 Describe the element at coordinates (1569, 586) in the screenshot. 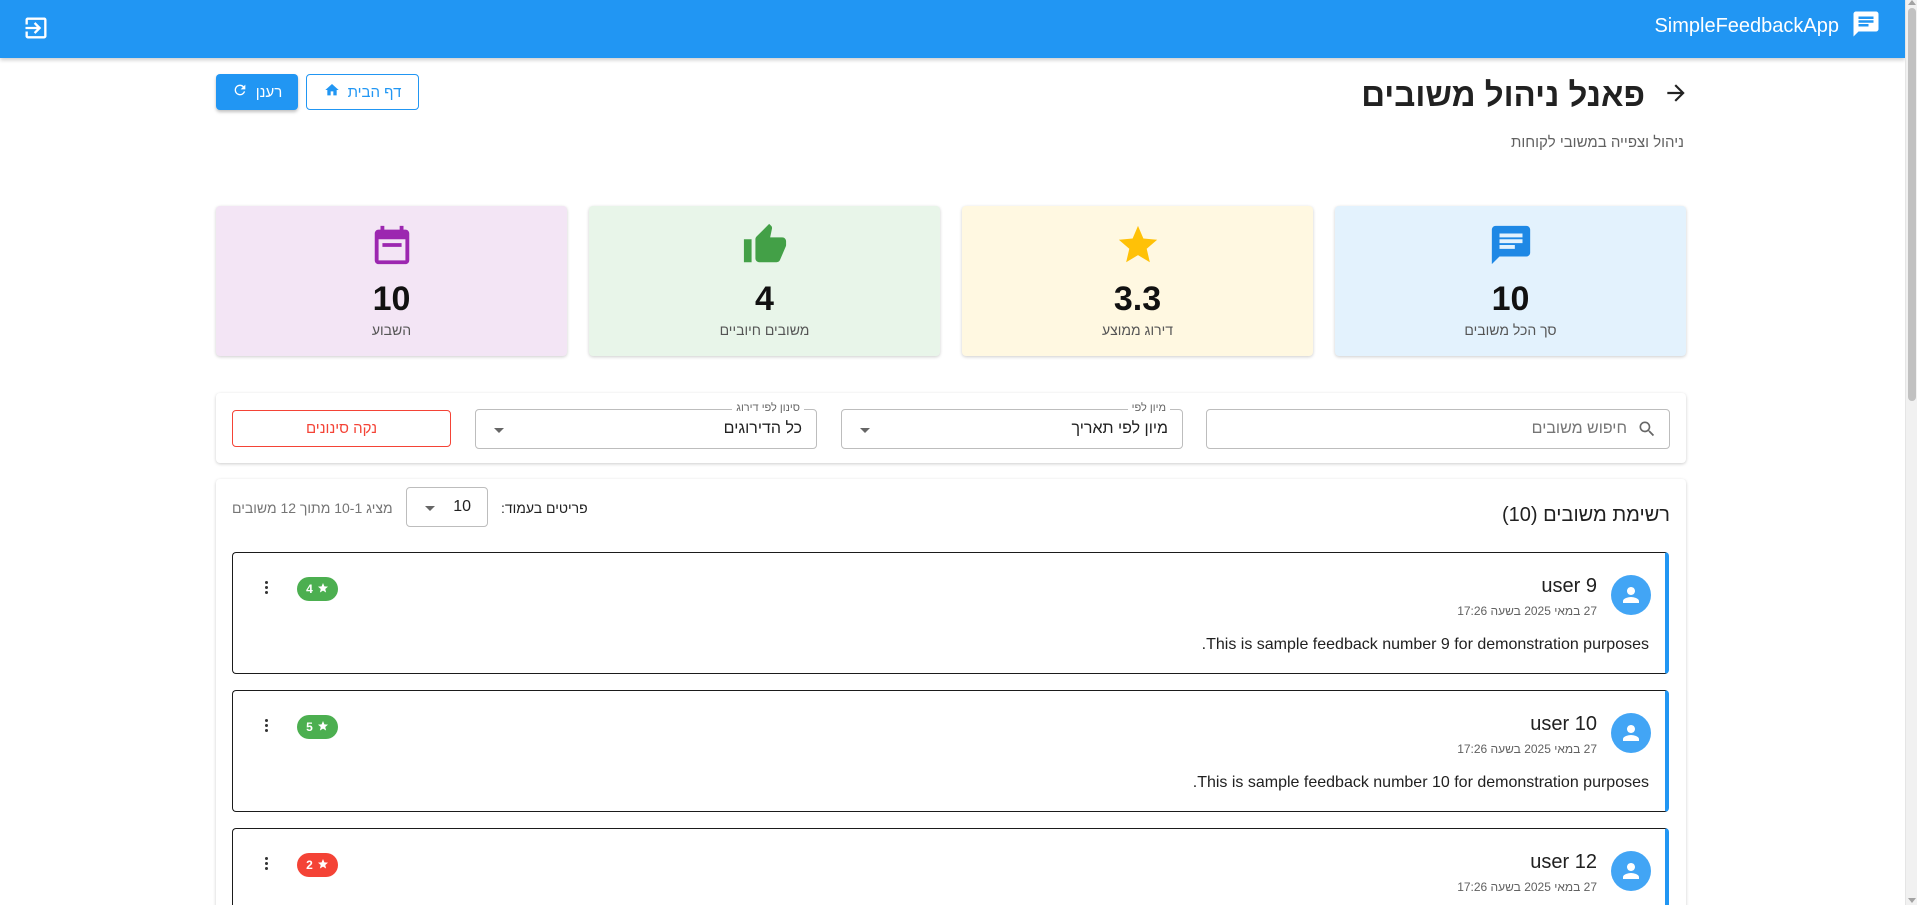

I see `feedback-user: user 9` at that location.